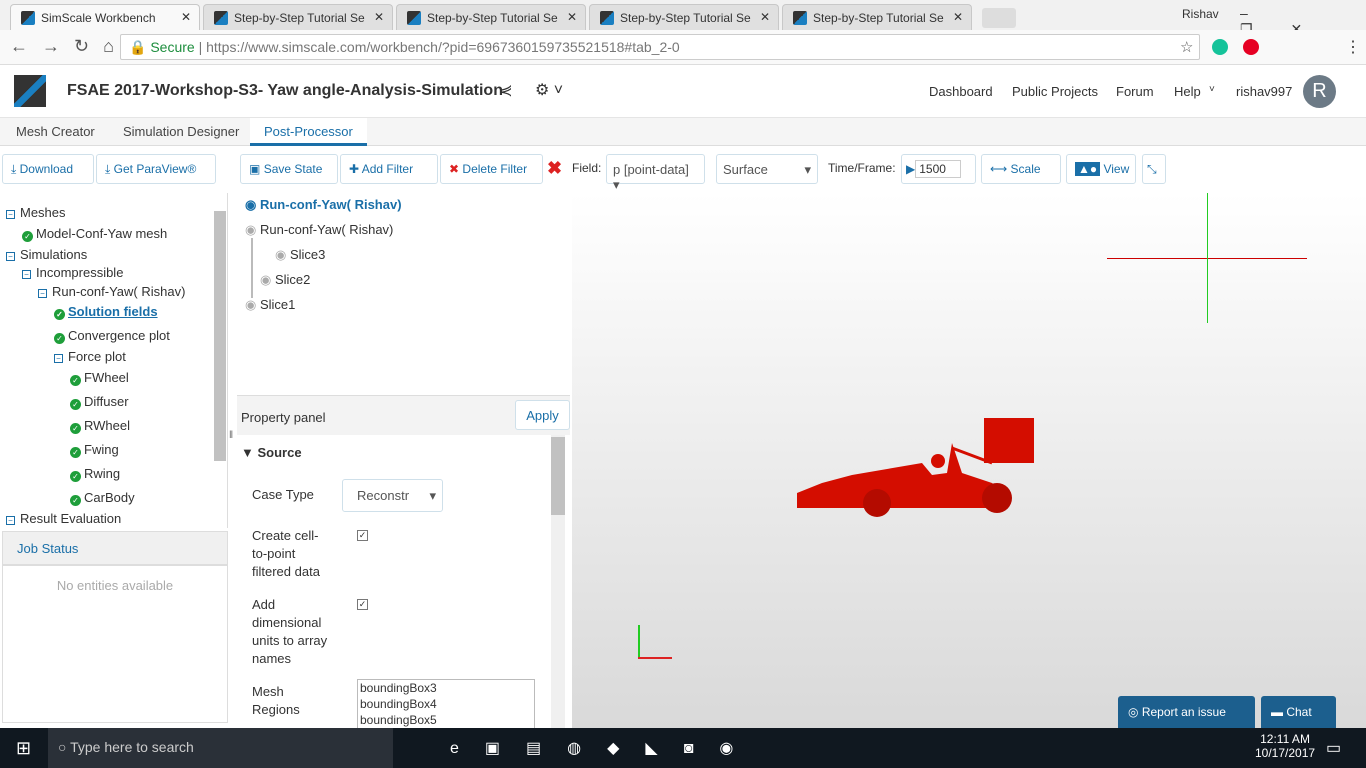 Image resolution: width=1366 pixels, height=768 pixels. Describe the element at coordinates (156, 169) in the screenshot. I see `get-paraview-button: ⤓ Get ParaView®` at that location.